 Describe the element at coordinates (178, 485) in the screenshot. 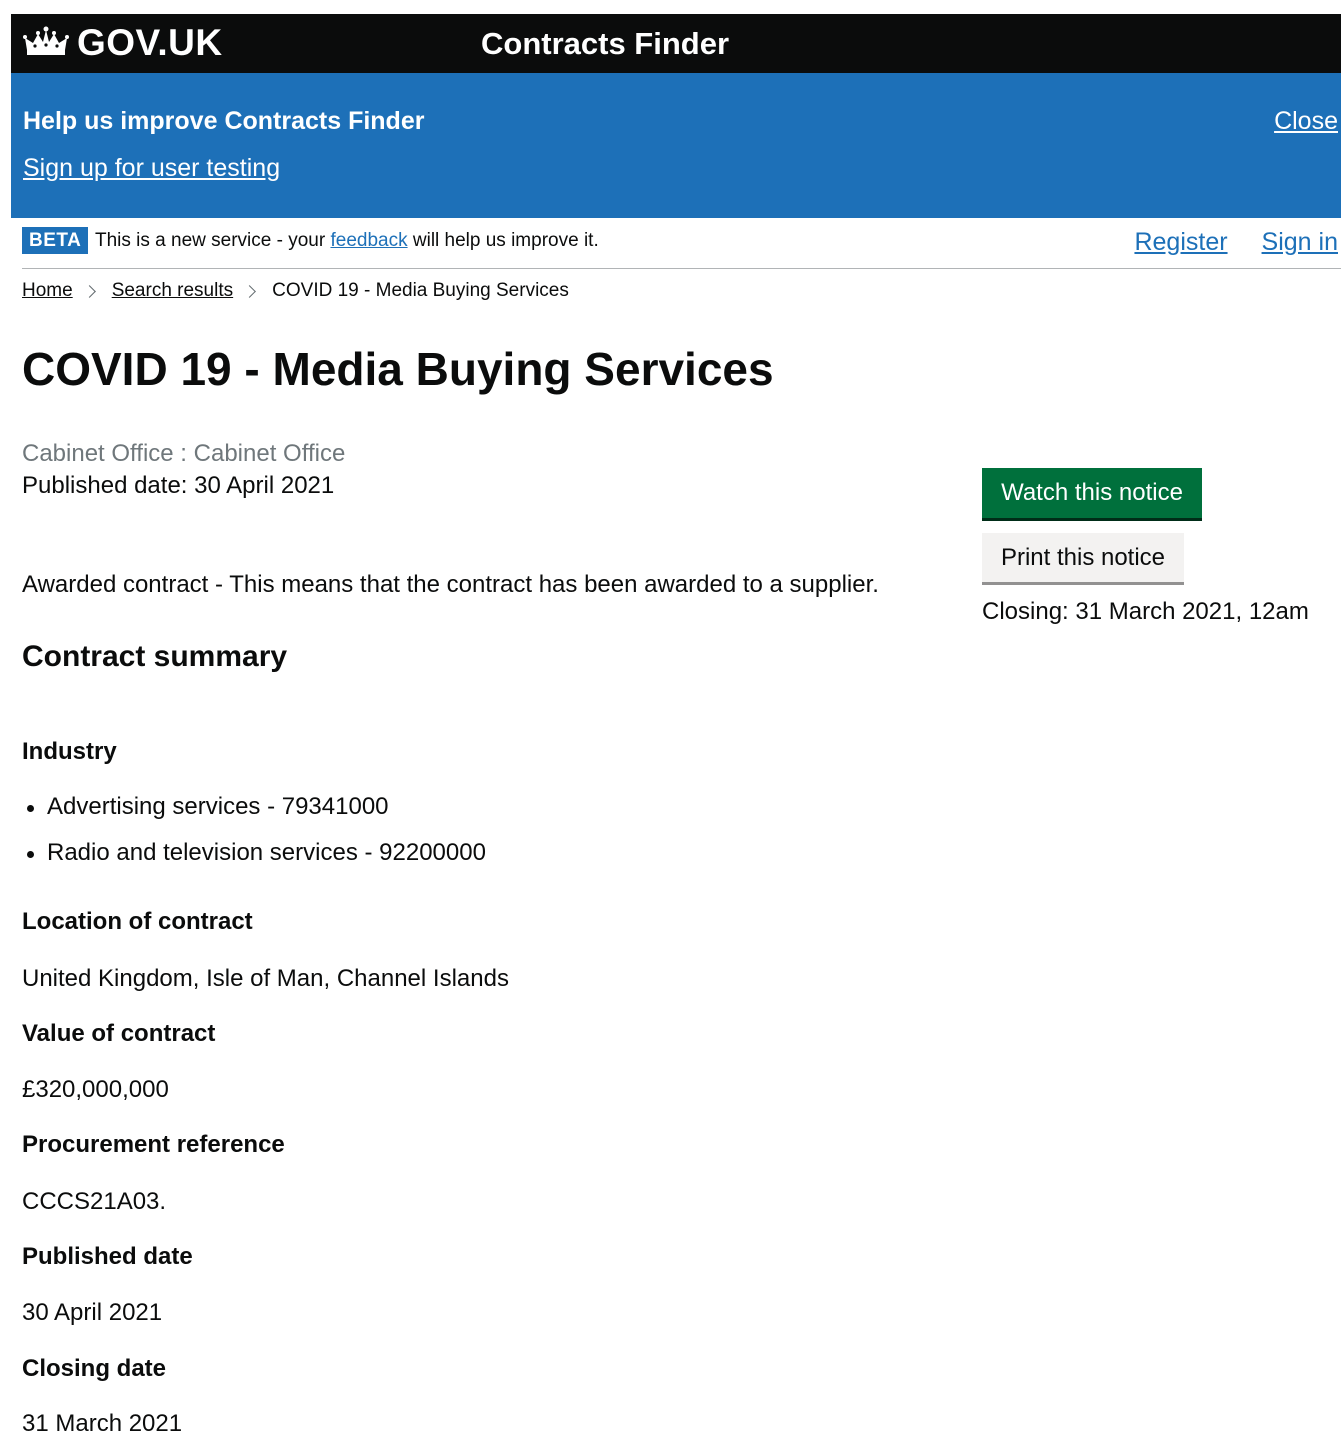

I see `published-date: Published date: 30 April 2021` at that location.